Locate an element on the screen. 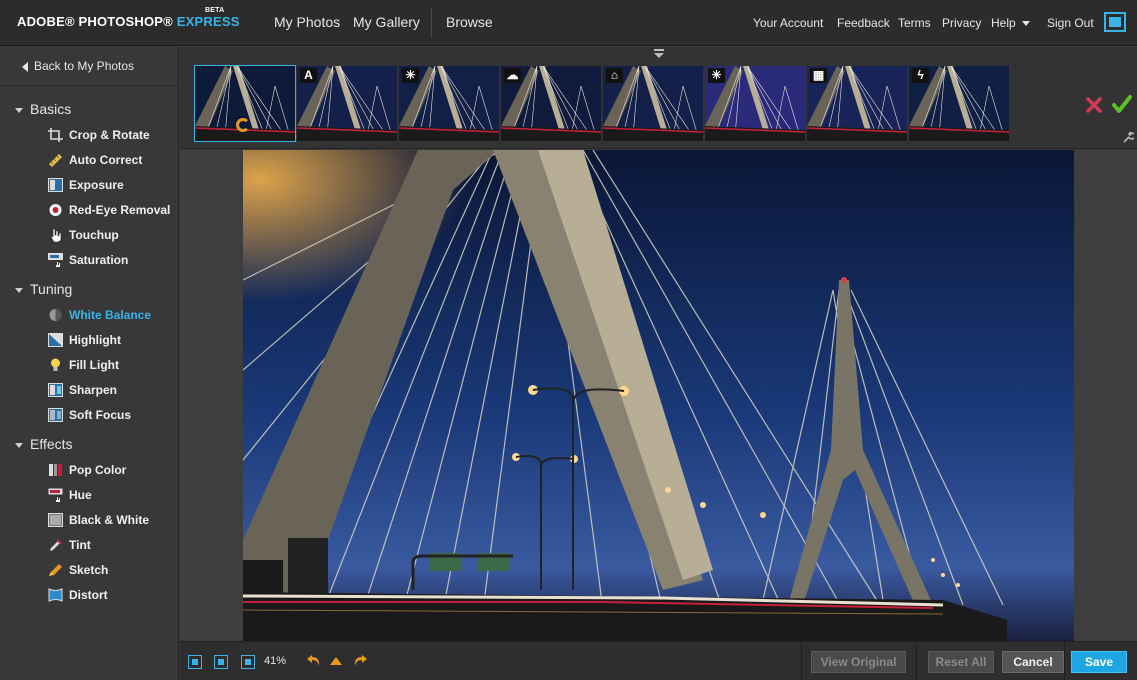 The width and height of the screenshot is (1137, 680). collapse-up-icon is located at coordinates (336, 661).